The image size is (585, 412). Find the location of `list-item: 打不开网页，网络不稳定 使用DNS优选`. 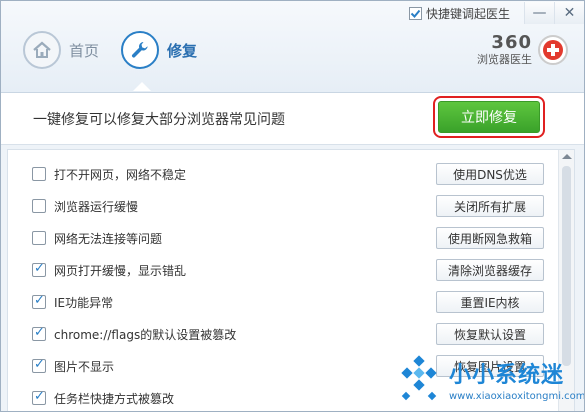

list-item: 打不开网页，网络不稳定 使用DNS优选 is located at coordinates (283, 174).